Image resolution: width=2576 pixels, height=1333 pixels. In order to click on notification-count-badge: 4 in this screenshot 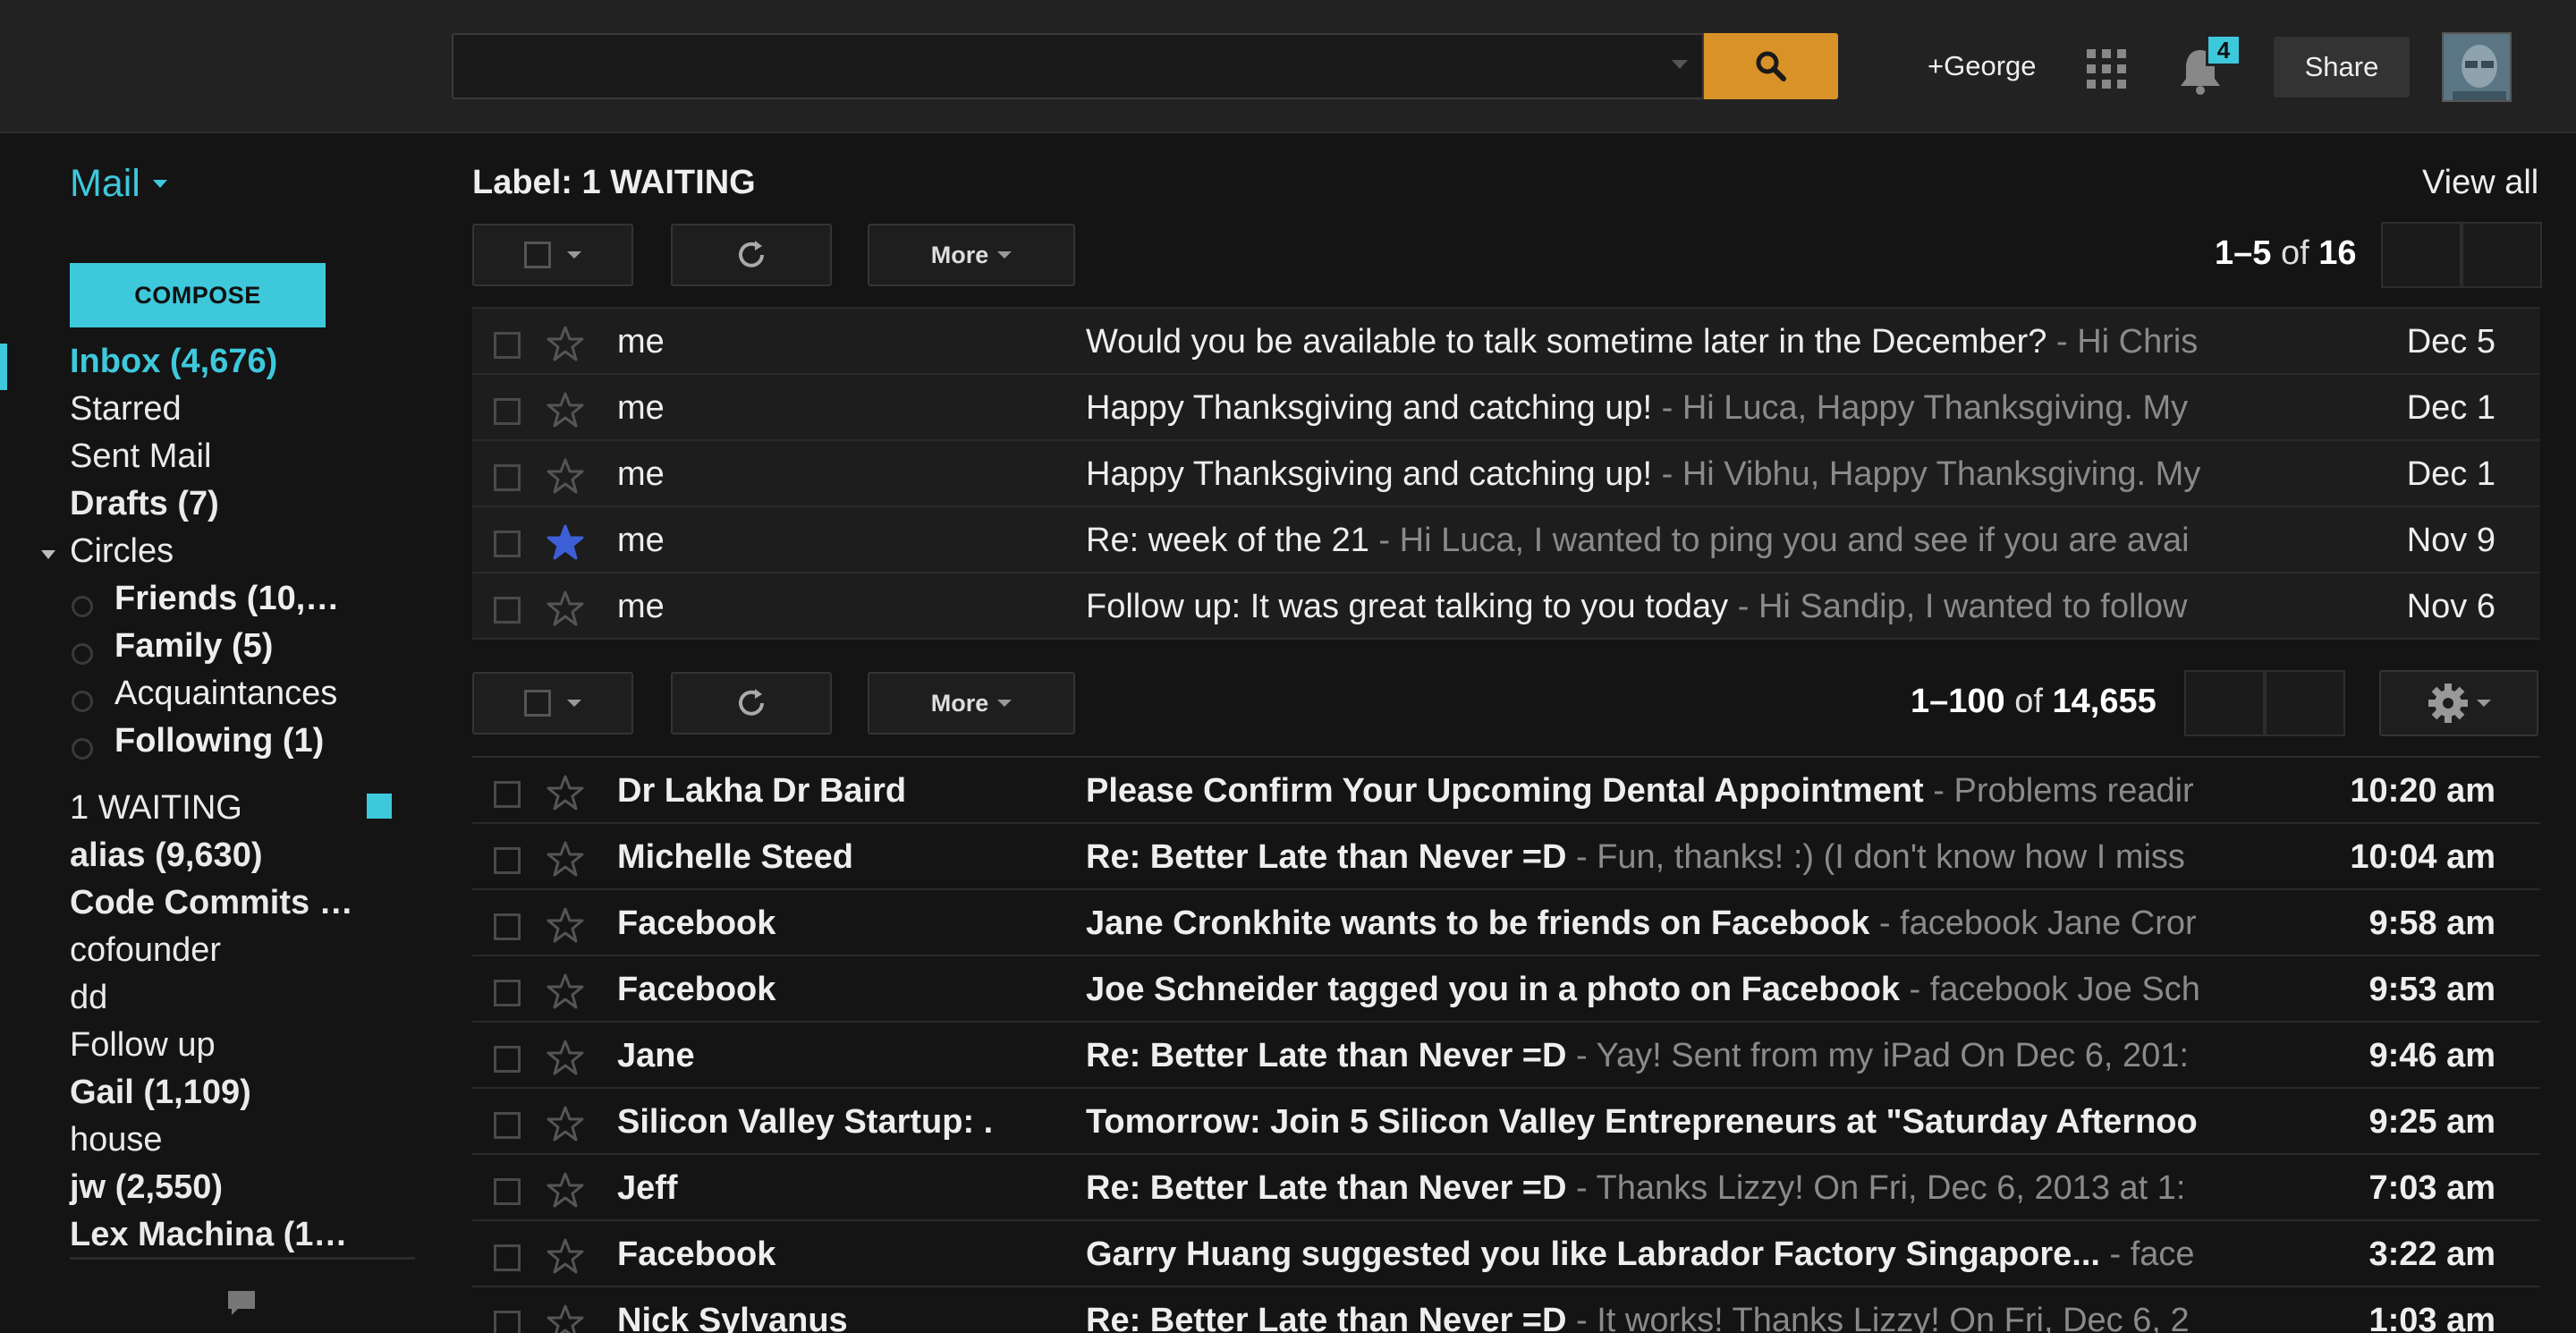, I will do `click(2223, 50)`.